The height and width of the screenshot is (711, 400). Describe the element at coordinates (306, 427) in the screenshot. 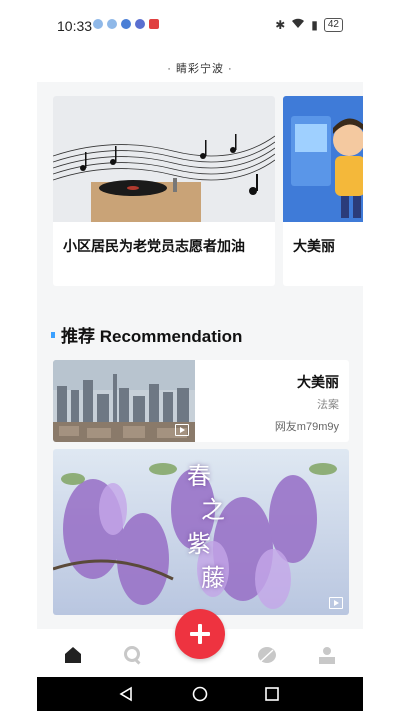

I see `recommendation-author: 网友m79m9y` at that location.